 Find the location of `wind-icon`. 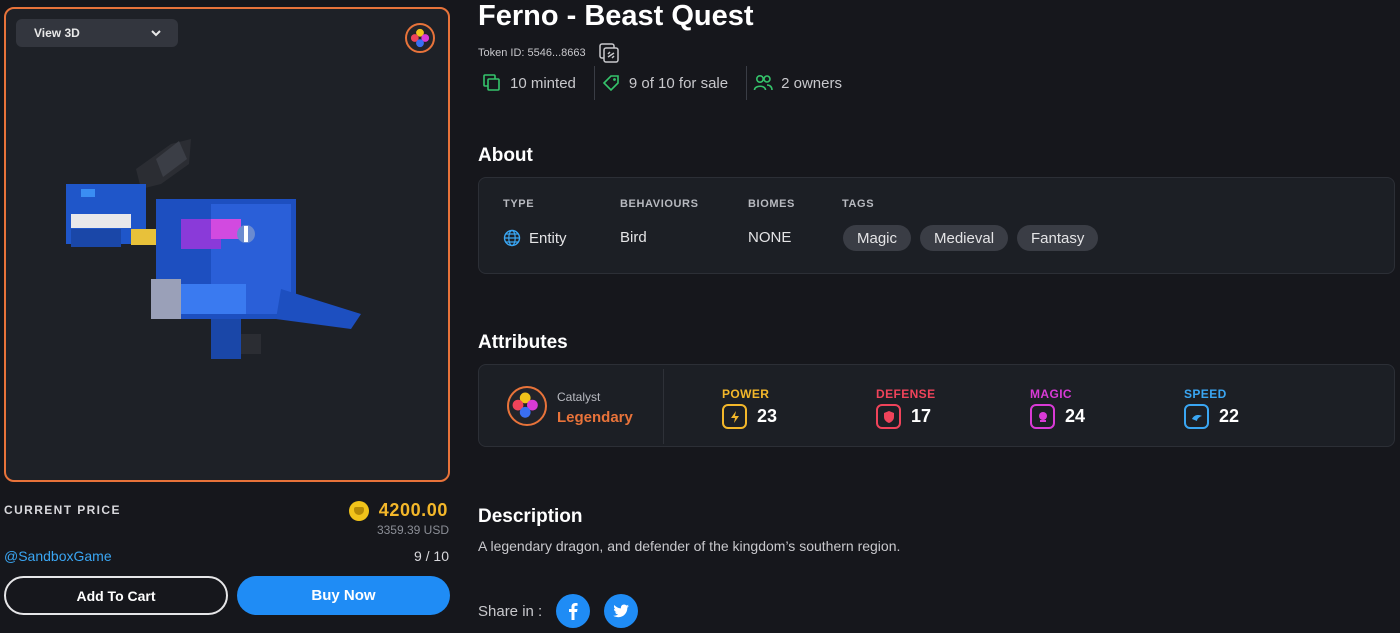

wind-icon is located at coordinates (1196, 416).